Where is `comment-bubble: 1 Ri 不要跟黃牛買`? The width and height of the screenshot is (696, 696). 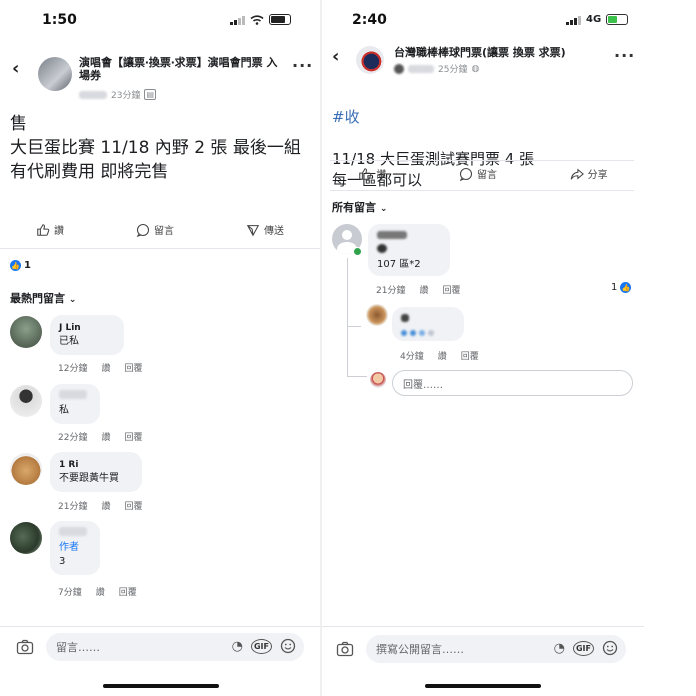 comment-bubble: 1 Ri 不要跟黃牛買 is located at coordinates (96, 472).